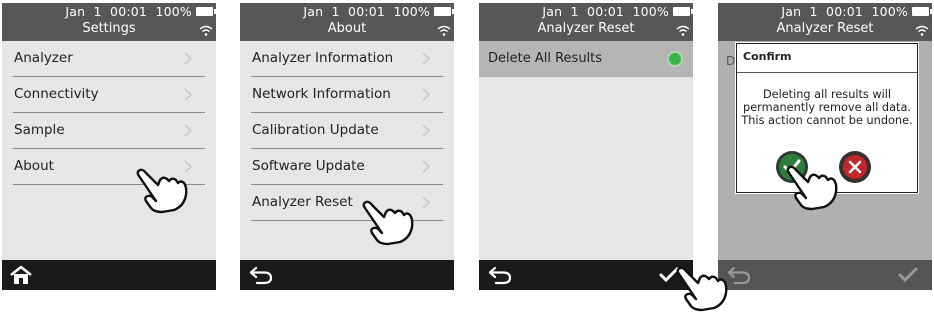  What do you see at coordinates (855, 167) in the screenshot?
I see `cancel-close-button-icon` at bounding box center [855, 167].